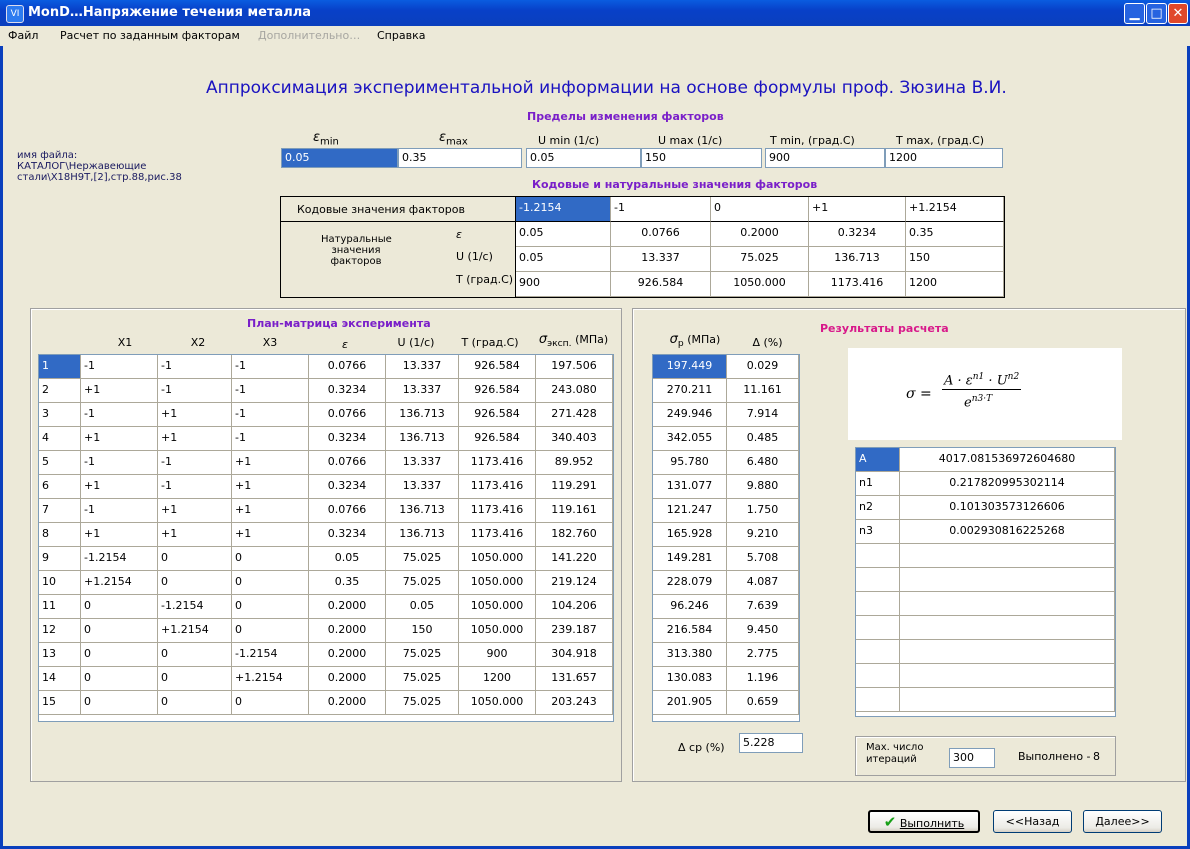 This screenshot has width=1190, height=849. Describe the element at coordinates (574, 679) in the screenshot. I see `plan-cell: 131.657` at that location.